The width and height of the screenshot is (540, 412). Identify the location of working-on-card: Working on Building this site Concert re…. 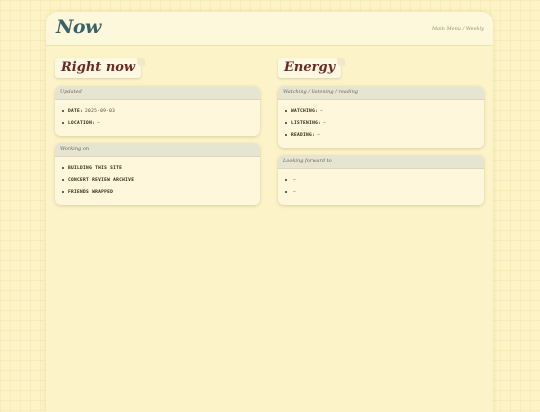
(157, 174).